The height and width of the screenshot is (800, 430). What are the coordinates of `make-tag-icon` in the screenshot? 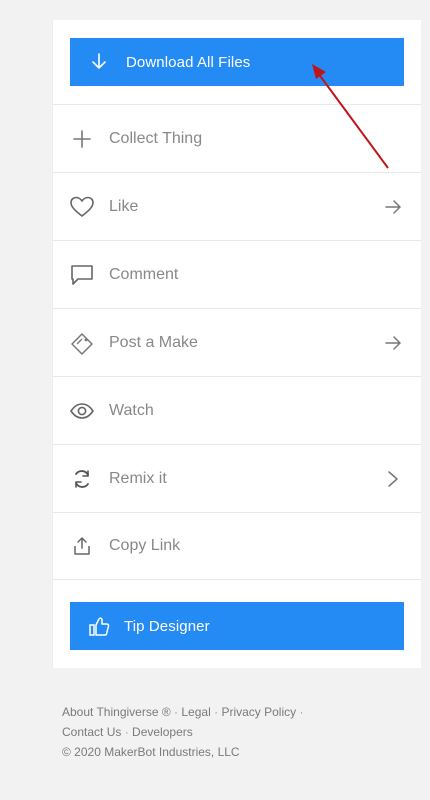 It's located at (82, 343).